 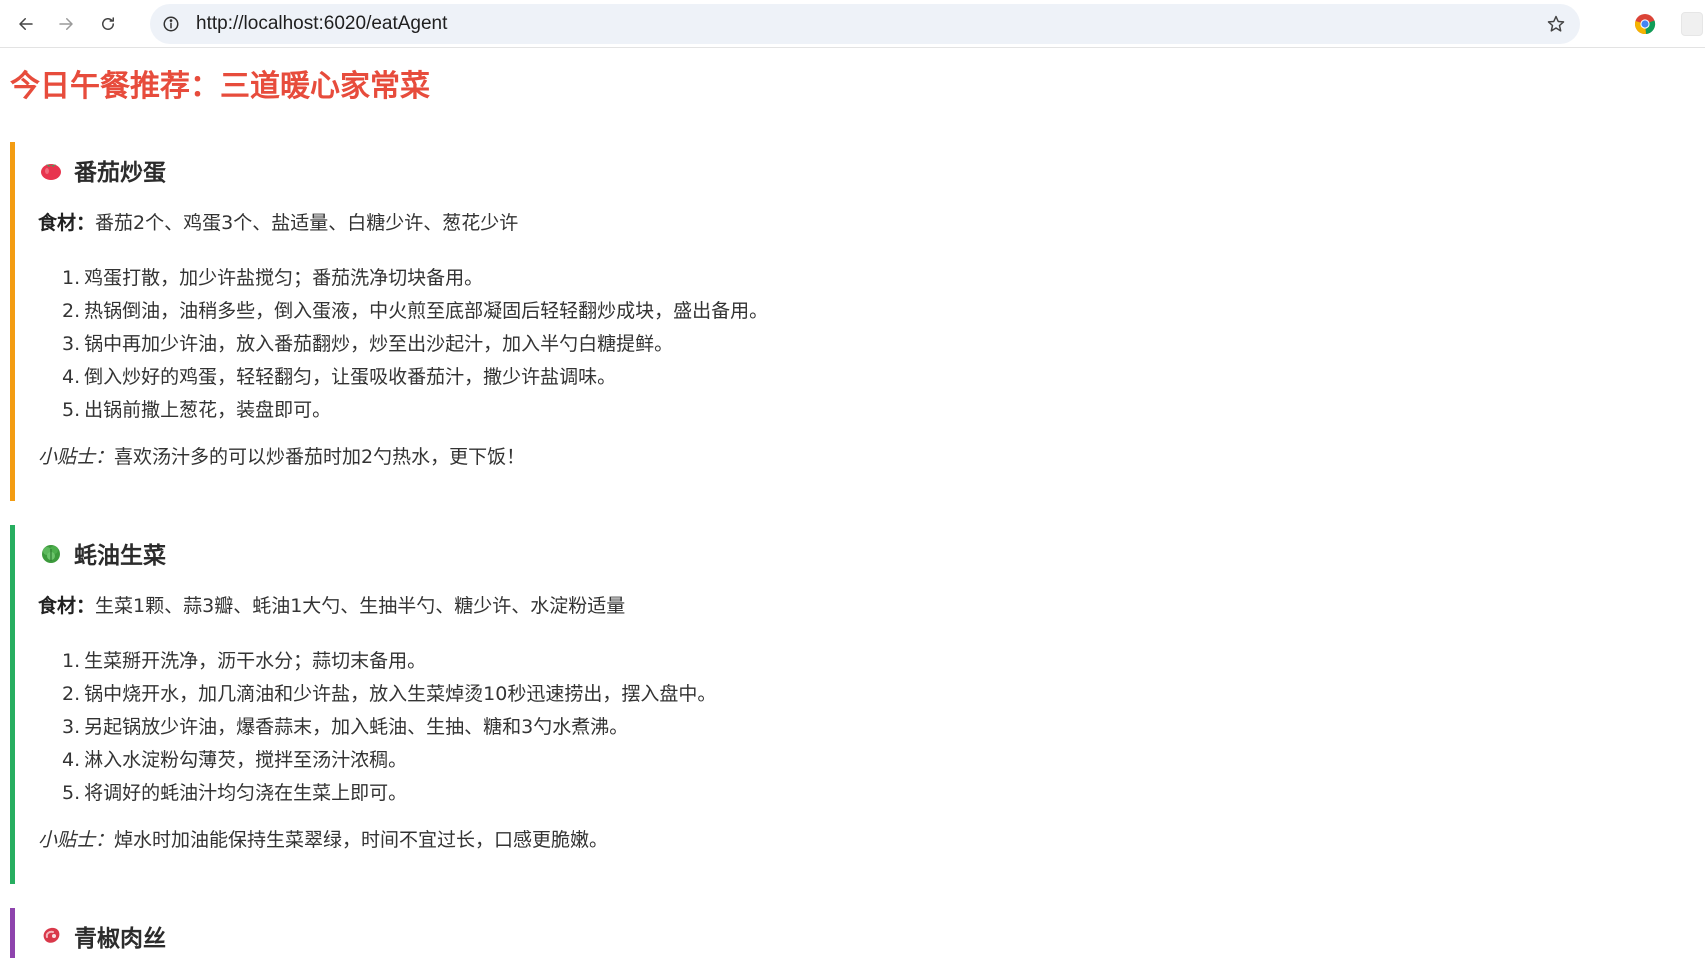 What do you see at coordinates (51, 936) in the screenshot?
I see `meat-icon` at bounding box center [51, 936].